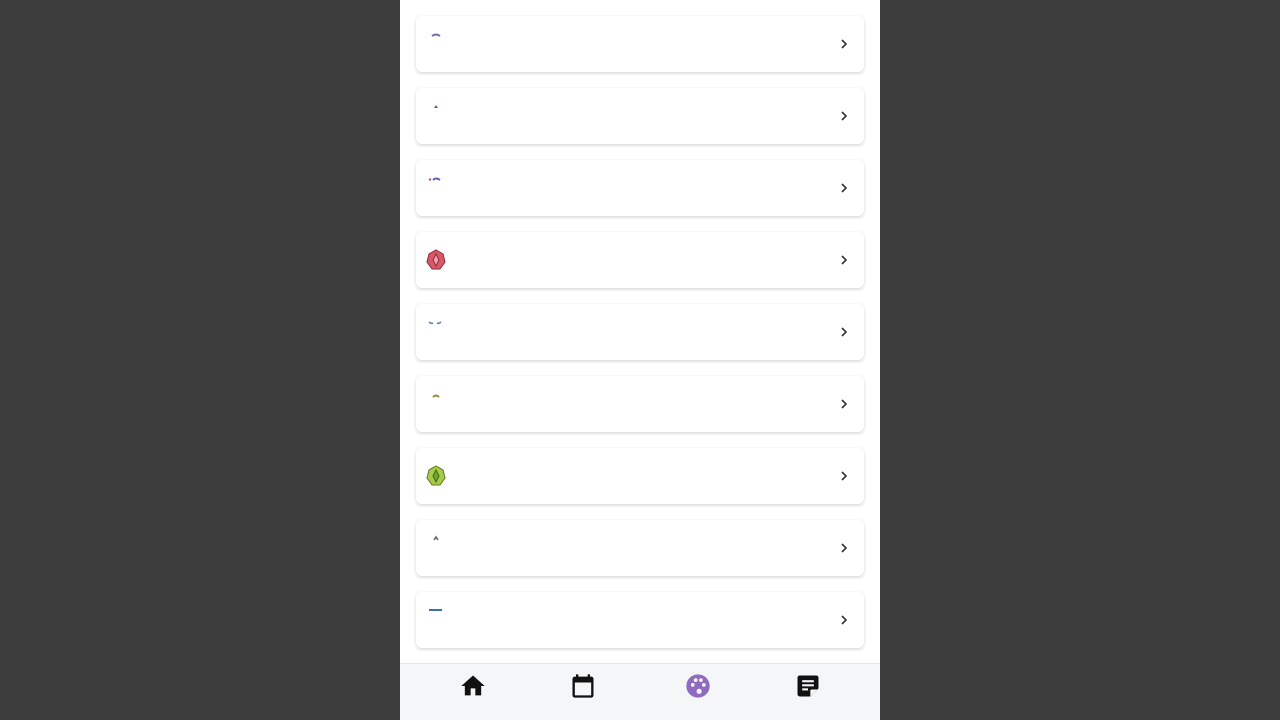  I want to click on nav-notes, so click(808, 686).